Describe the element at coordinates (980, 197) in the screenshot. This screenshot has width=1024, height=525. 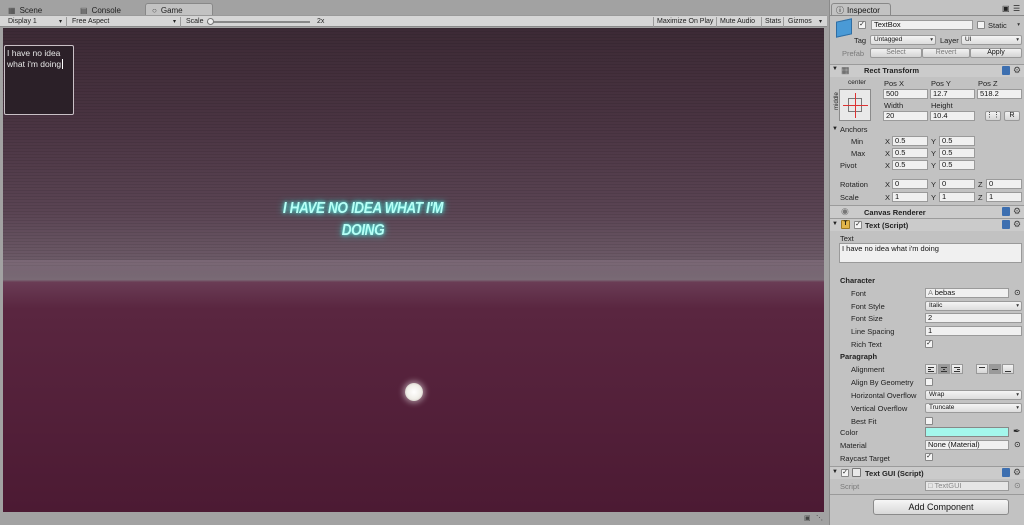
I see `z-label: Z` at that location.